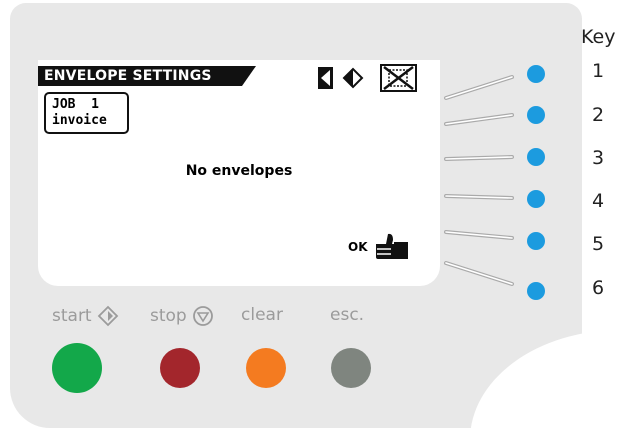 The width and height of the screenshot is (617, 440). I want to click on stop-label-text: stop, so click(168, 316).